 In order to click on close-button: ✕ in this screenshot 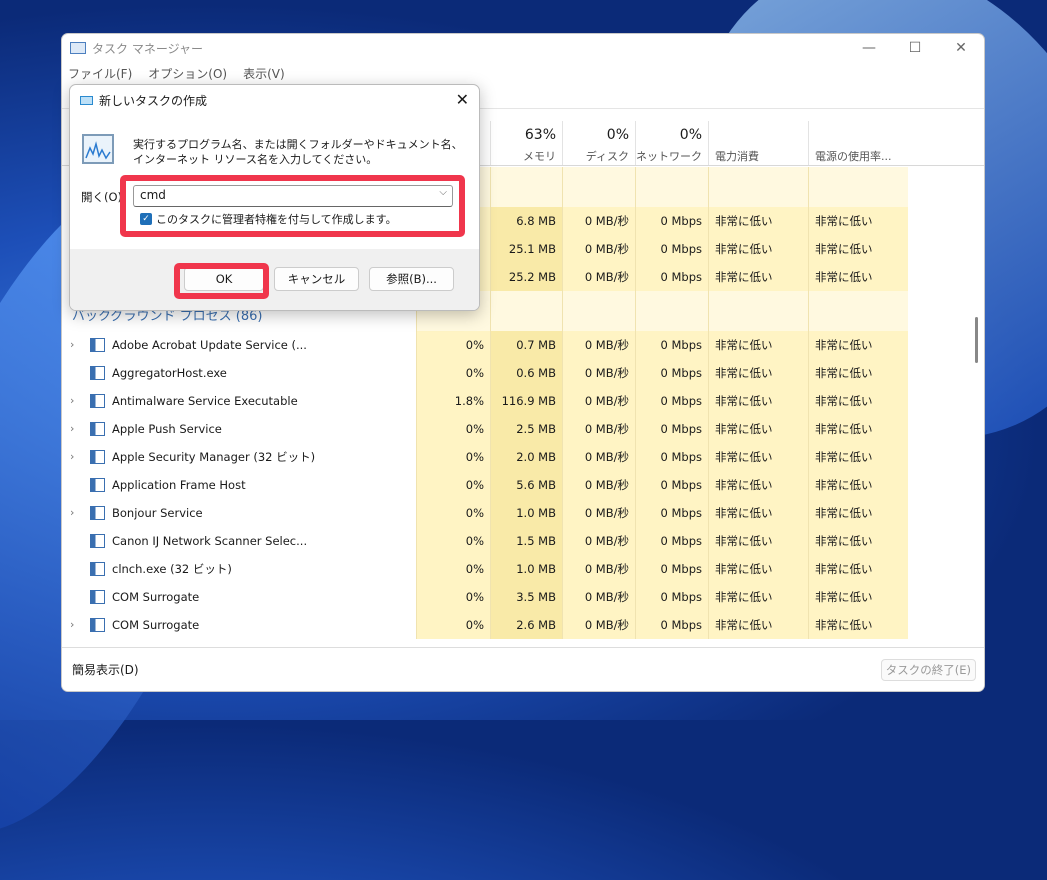, I will do `click(961, 48)`.